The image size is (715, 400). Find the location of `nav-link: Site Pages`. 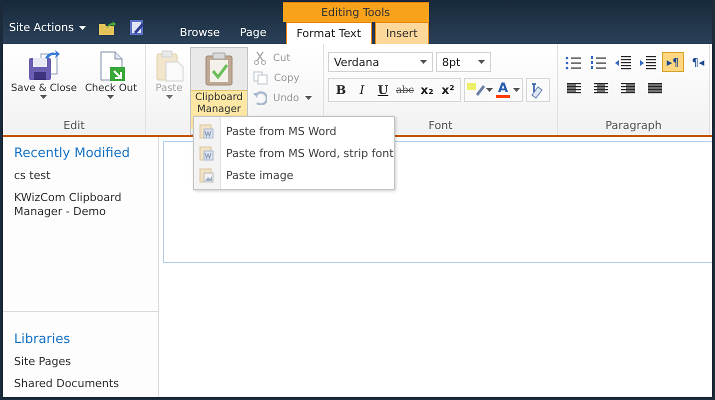

nav-link: Site Pages is located at coordinates (80, 362).